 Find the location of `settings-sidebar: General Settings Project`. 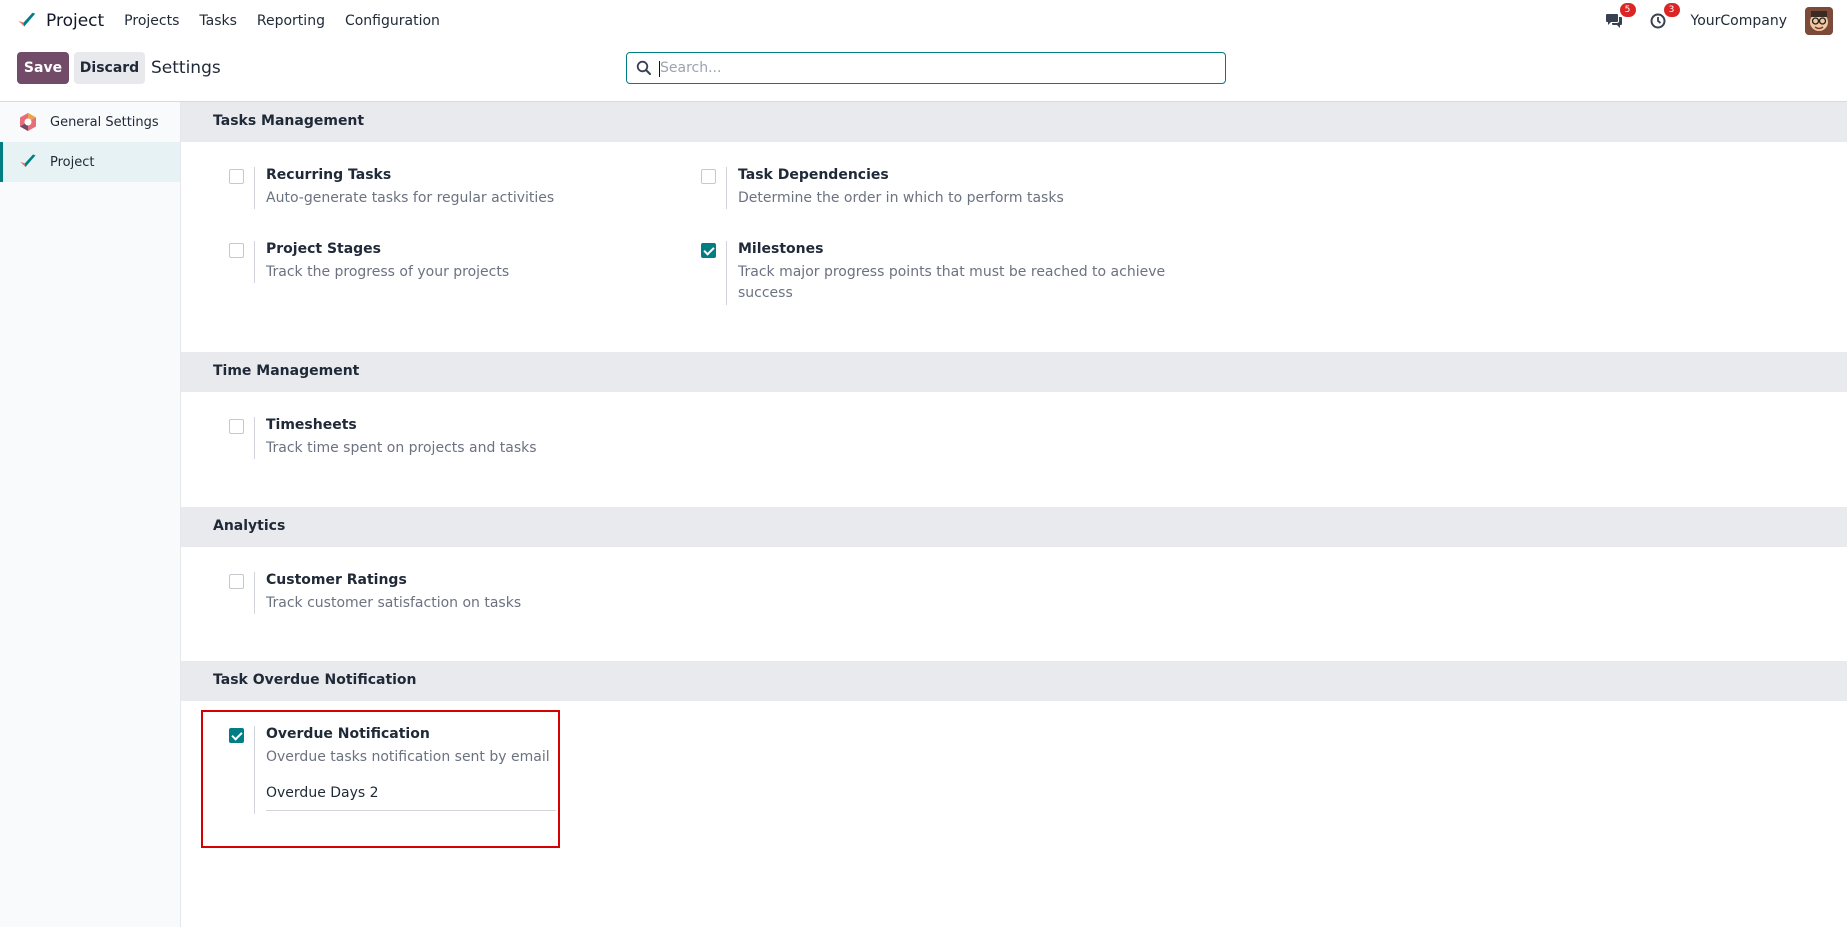

settings-sidebar: General Settings Project is located at coordinates (90, 514).